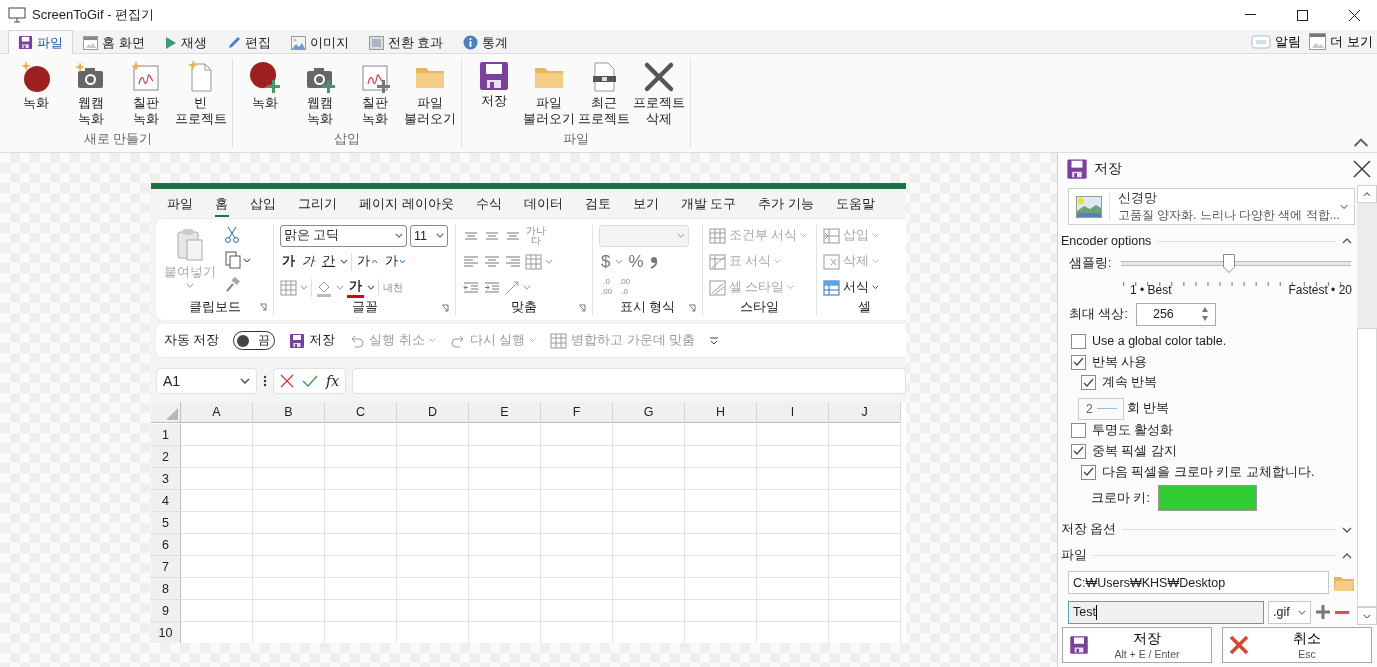 Image resolution: width=1377 pixels, height=667 pixels. Describe the element at coordinates (166, 632) in the screenshot. I see `row-header: 10` at that location.